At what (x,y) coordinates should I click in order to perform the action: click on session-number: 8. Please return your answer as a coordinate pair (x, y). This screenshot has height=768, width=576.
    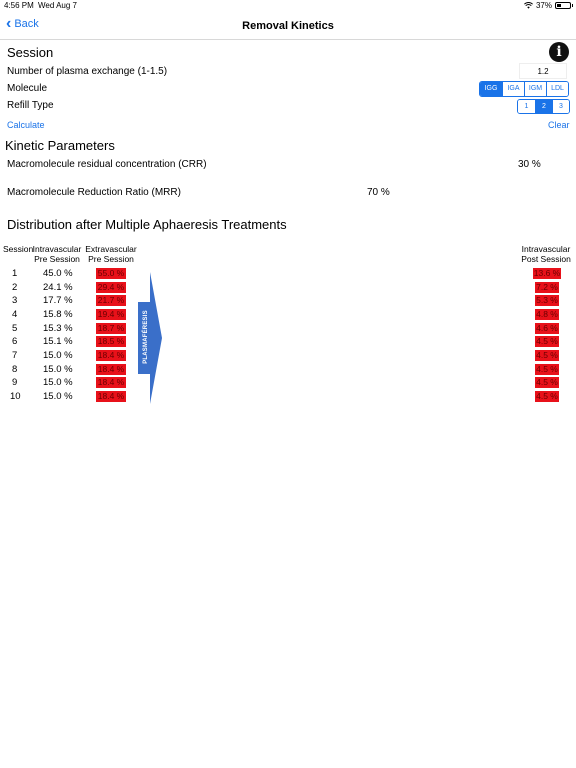
    Looking at the image, I should click on (15, 369).